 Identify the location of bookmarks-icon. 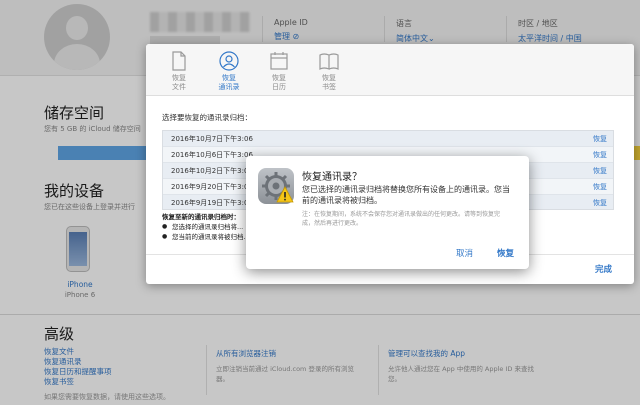
(329, 61).